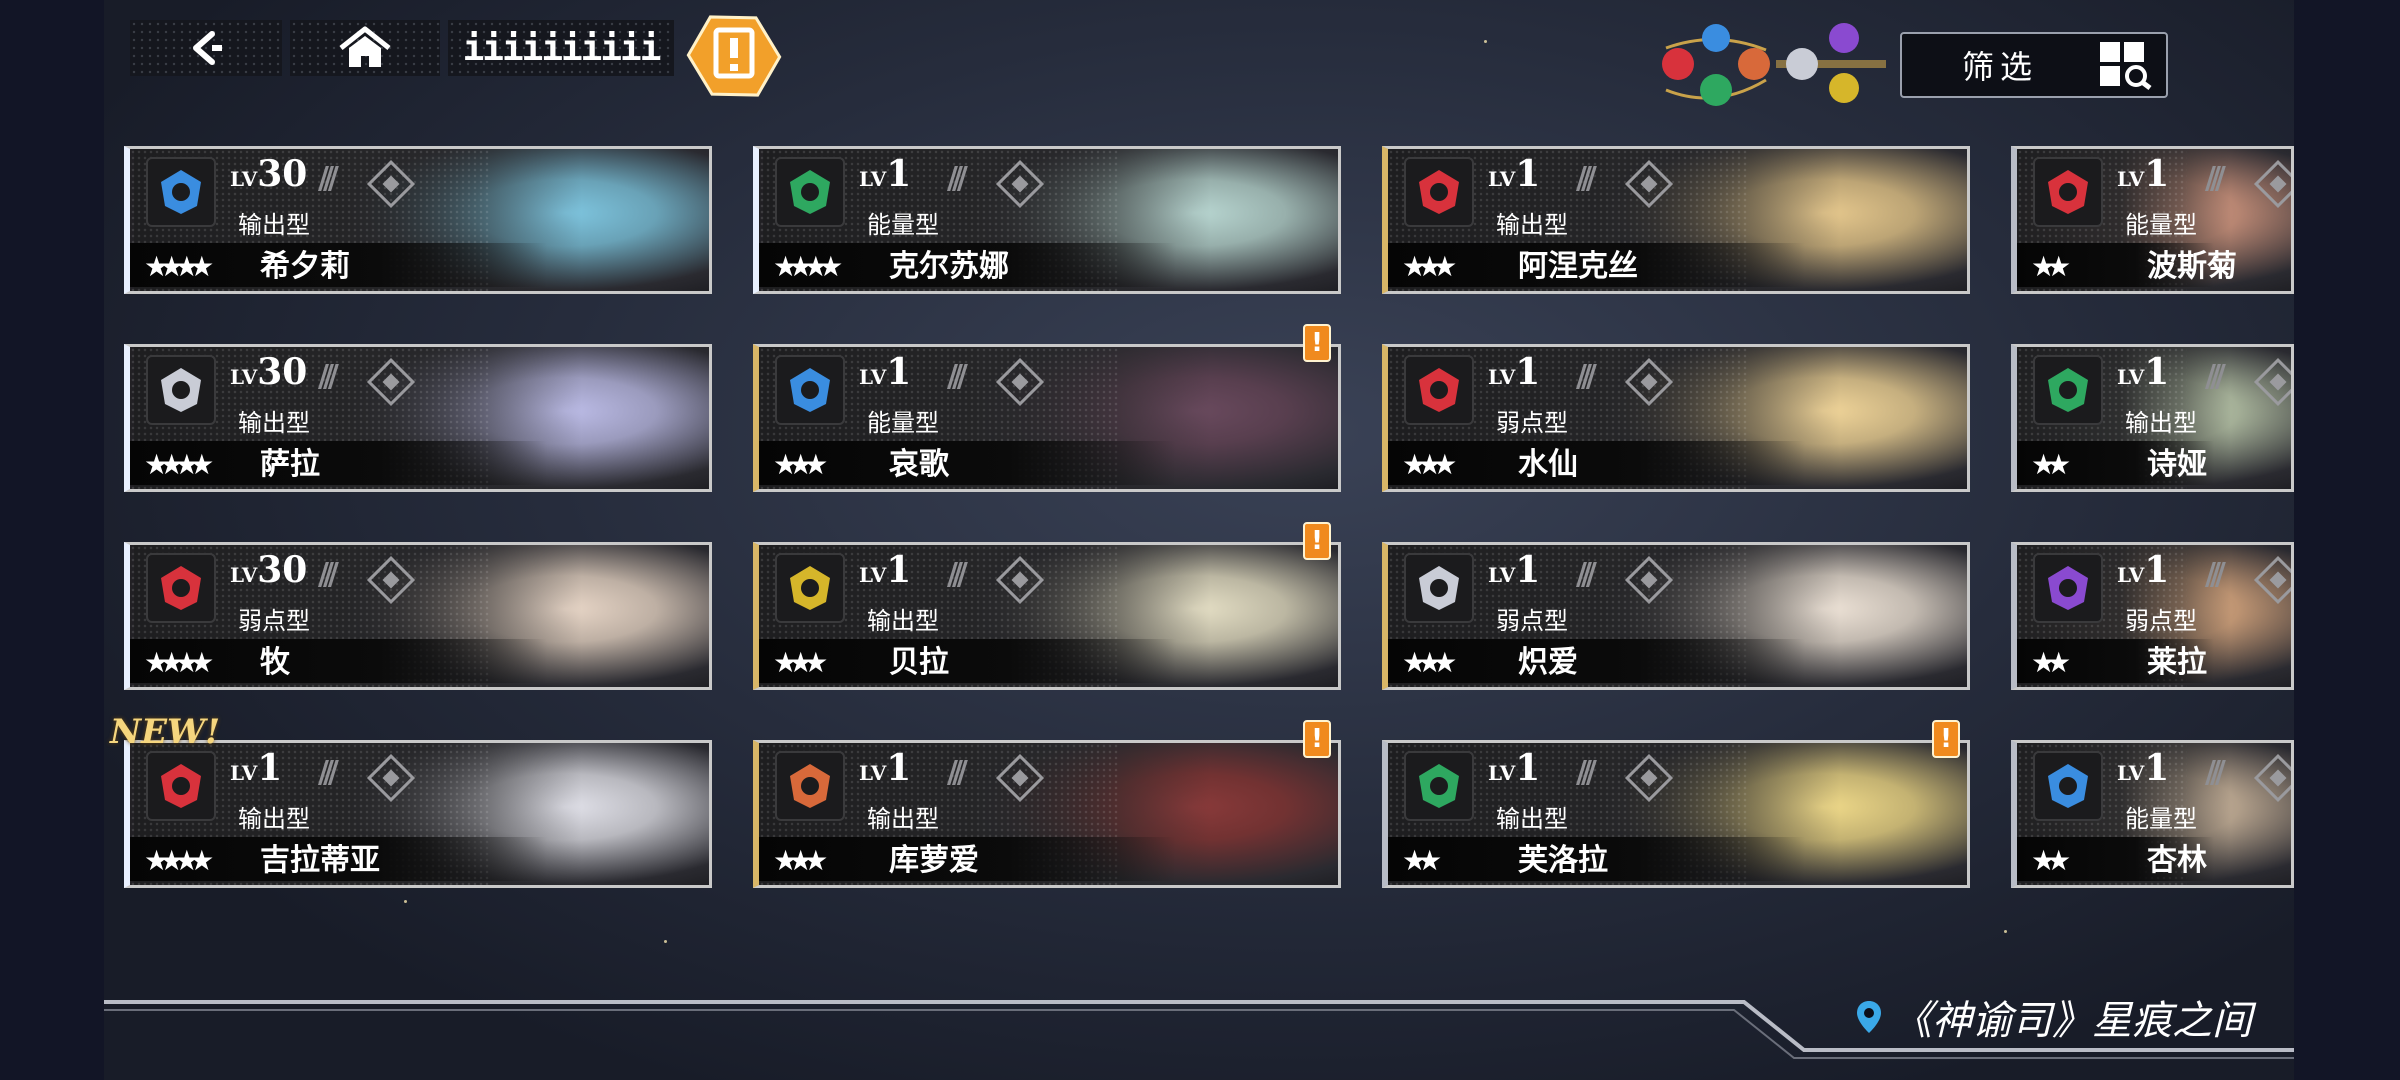 The image size is (2400, 1080). Describe the element at coordinates (1047, 220) in the screenshot. I see `character-card: LV1 /// 能量型 ★★★★ 克尔苏娜` at that location.